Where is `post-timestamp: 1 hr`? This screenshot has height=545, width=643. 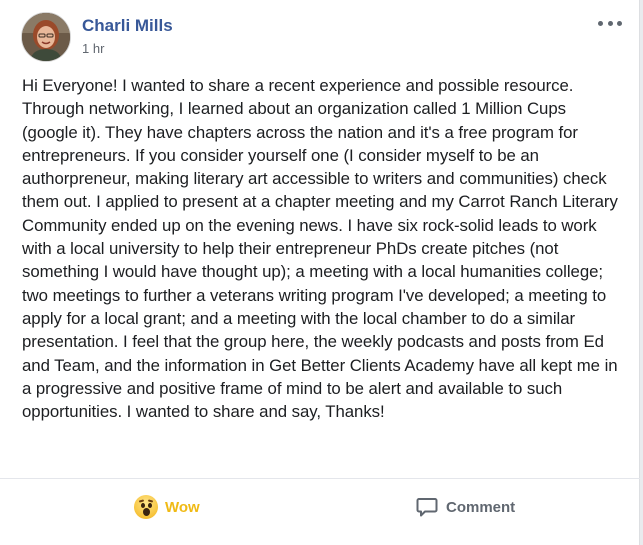
post-timestamp: 1 hr is located at coordinates (127, 49).